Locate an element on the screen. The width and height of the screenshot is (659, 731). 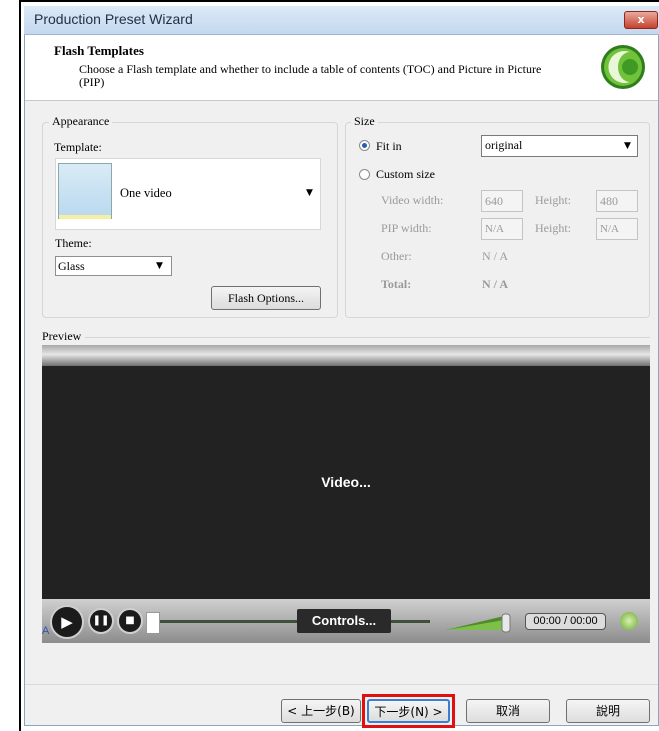
small-link-mark: A is located at coordinates (46, 631).